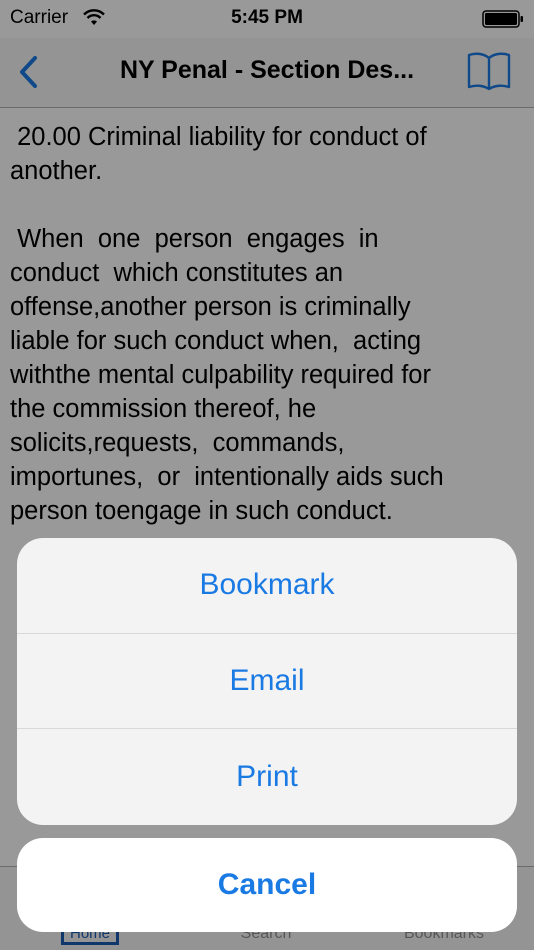 The image size is (534, 950). I want to click on email-action-button: Email, so click(267, 682).